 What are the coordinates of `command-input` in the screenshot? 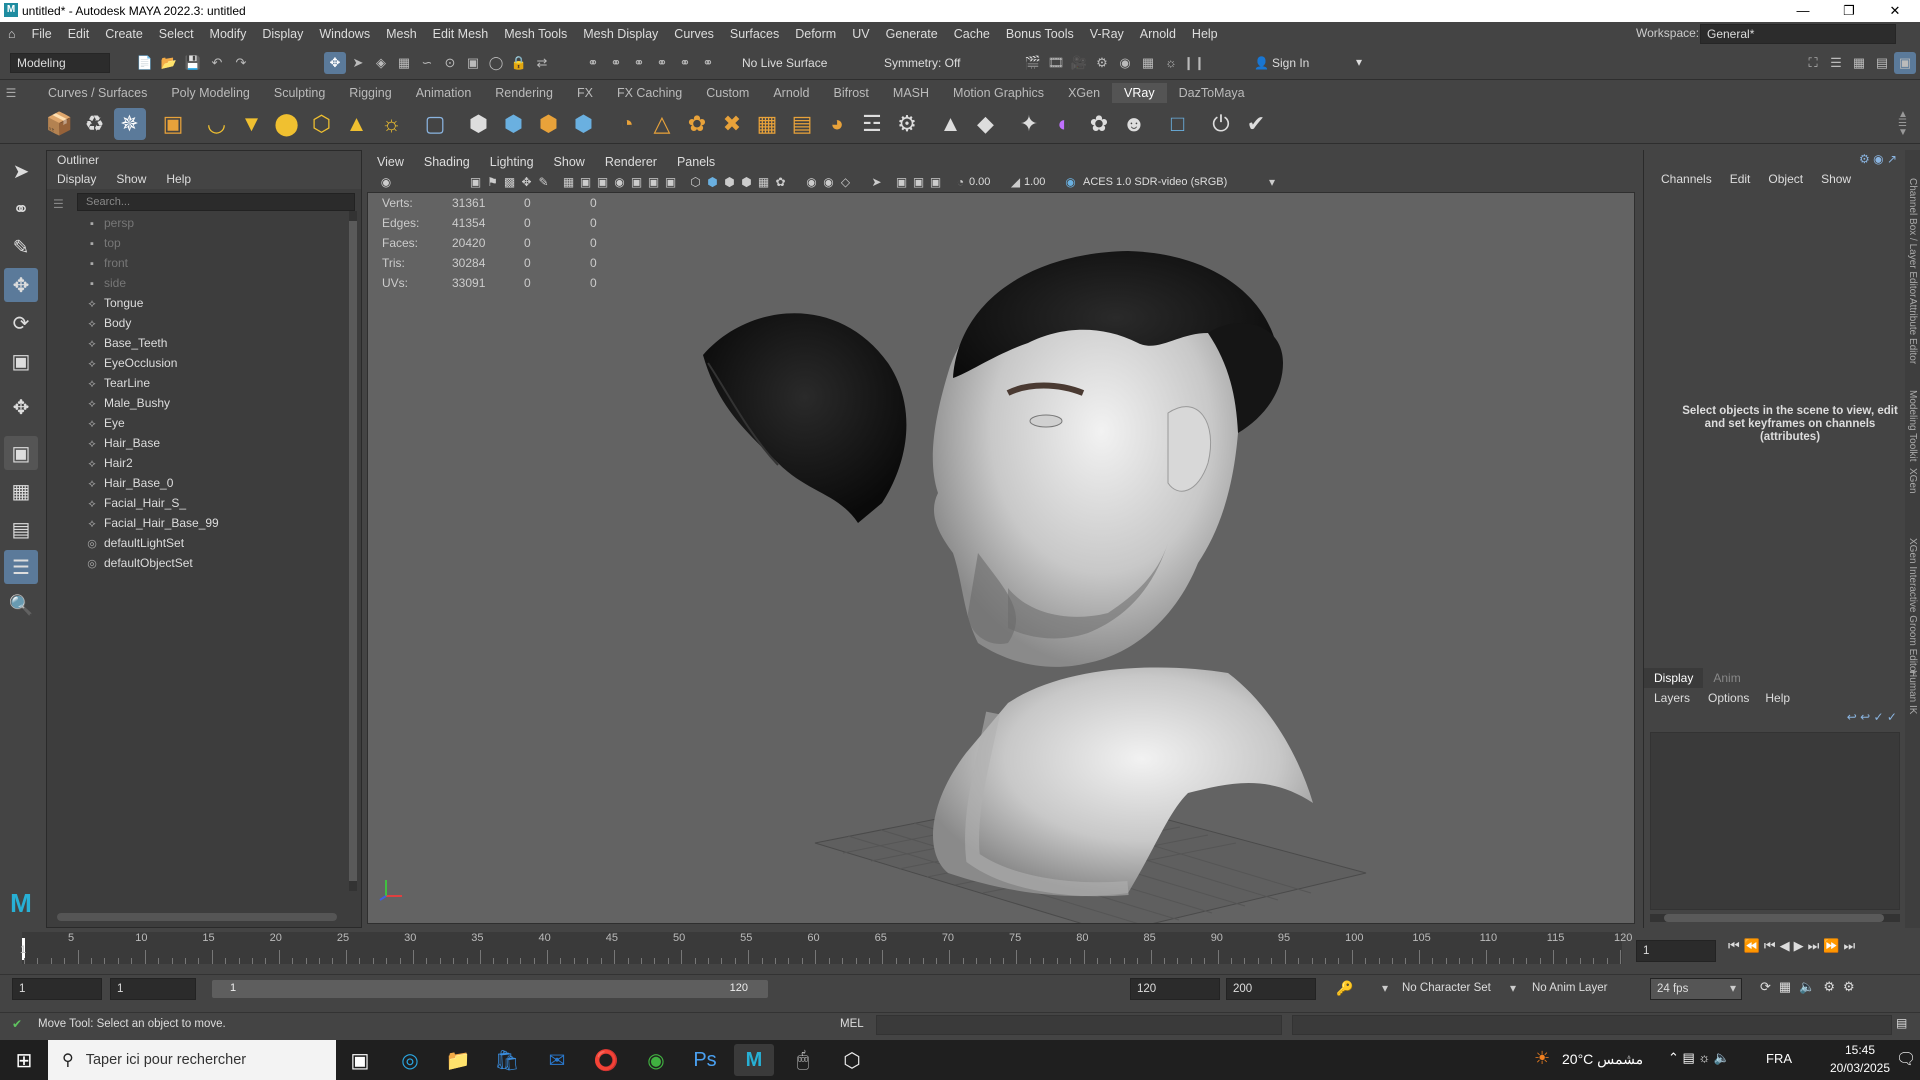 It's located at (1079, 1025).